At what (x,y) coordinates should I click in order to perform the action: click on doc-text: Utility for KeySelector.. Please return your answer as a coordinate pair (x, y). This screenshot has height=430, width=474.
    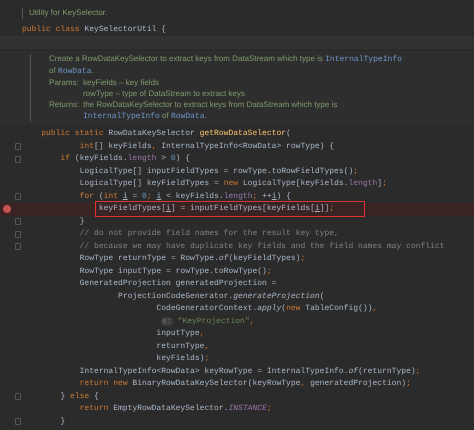
    Looking at the image, I should click on (68, 13).